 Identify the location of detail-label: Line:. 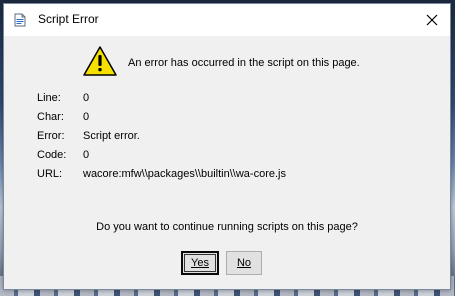
(49, 98).